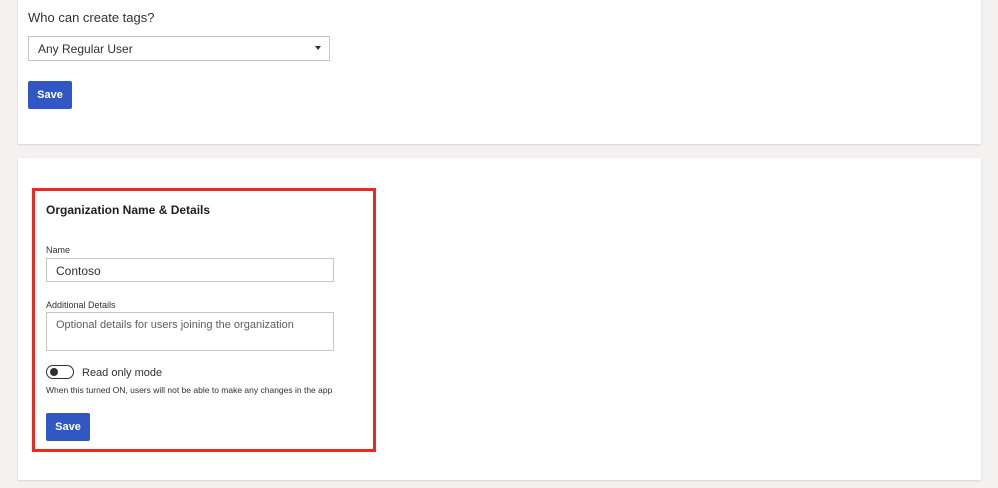 The width and height of the screenshot is (998, 488). What do you see at coordinates (318, 48) in the screenshot?
I see `caret-down-icon` at bounding box center [318, 48].